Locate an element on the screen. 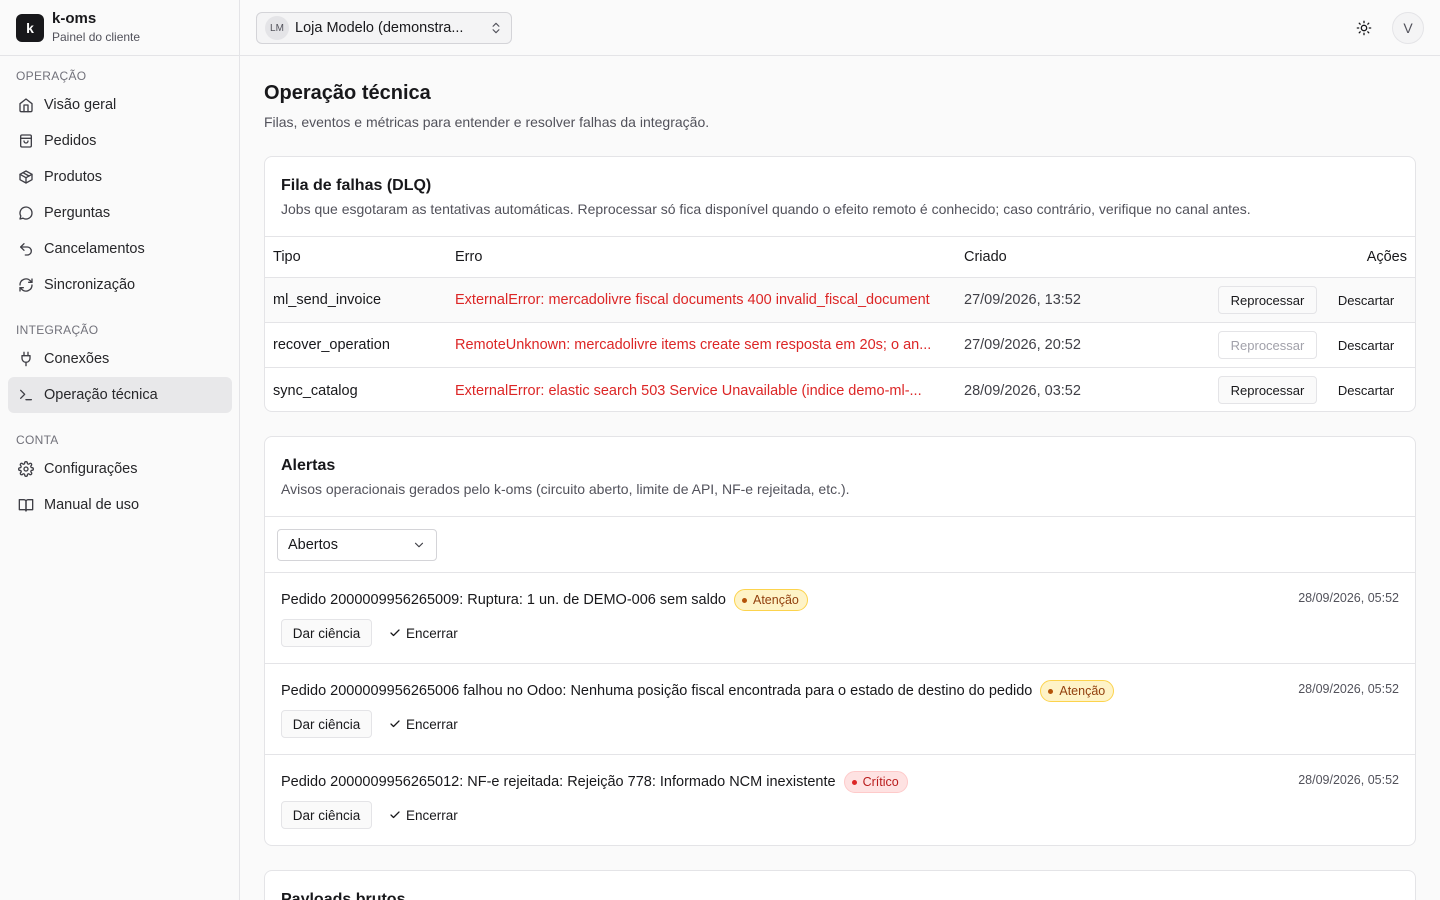  sidebar-item-perguntas: Perguntas is located at coordinates (120, 213).